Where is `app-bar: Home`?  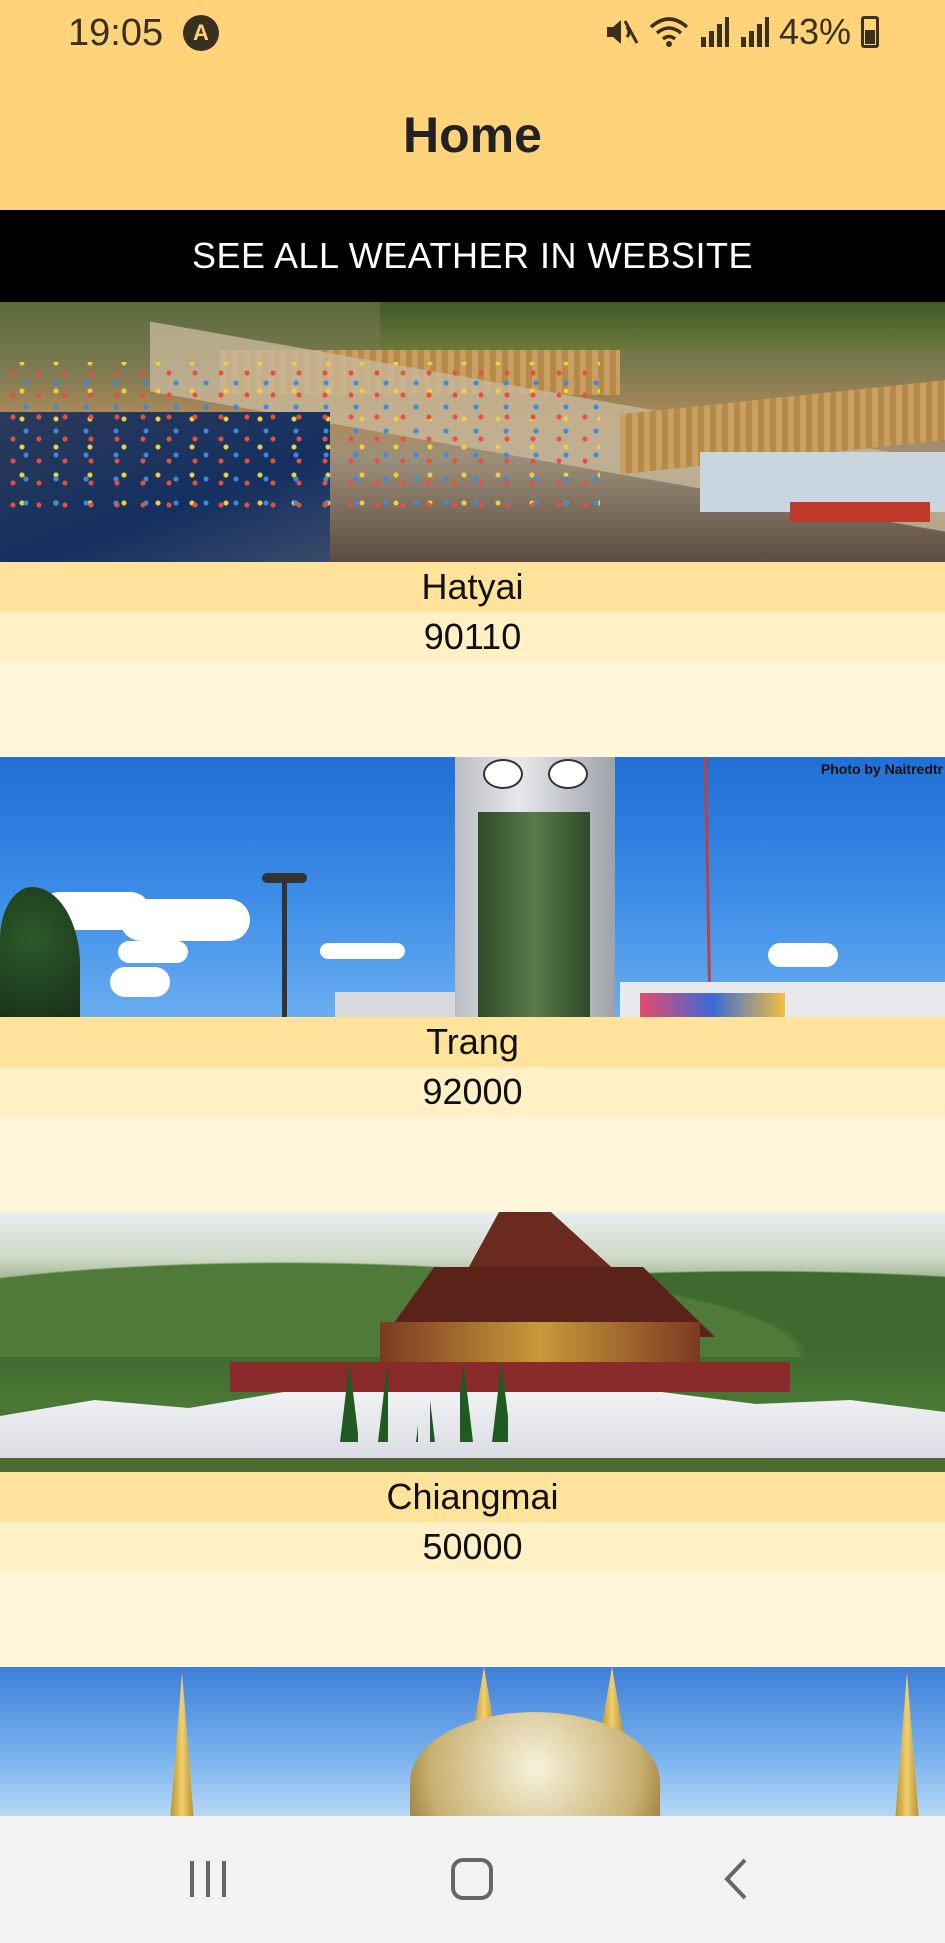 app-bar: Home is located at coordinates (472, 138).